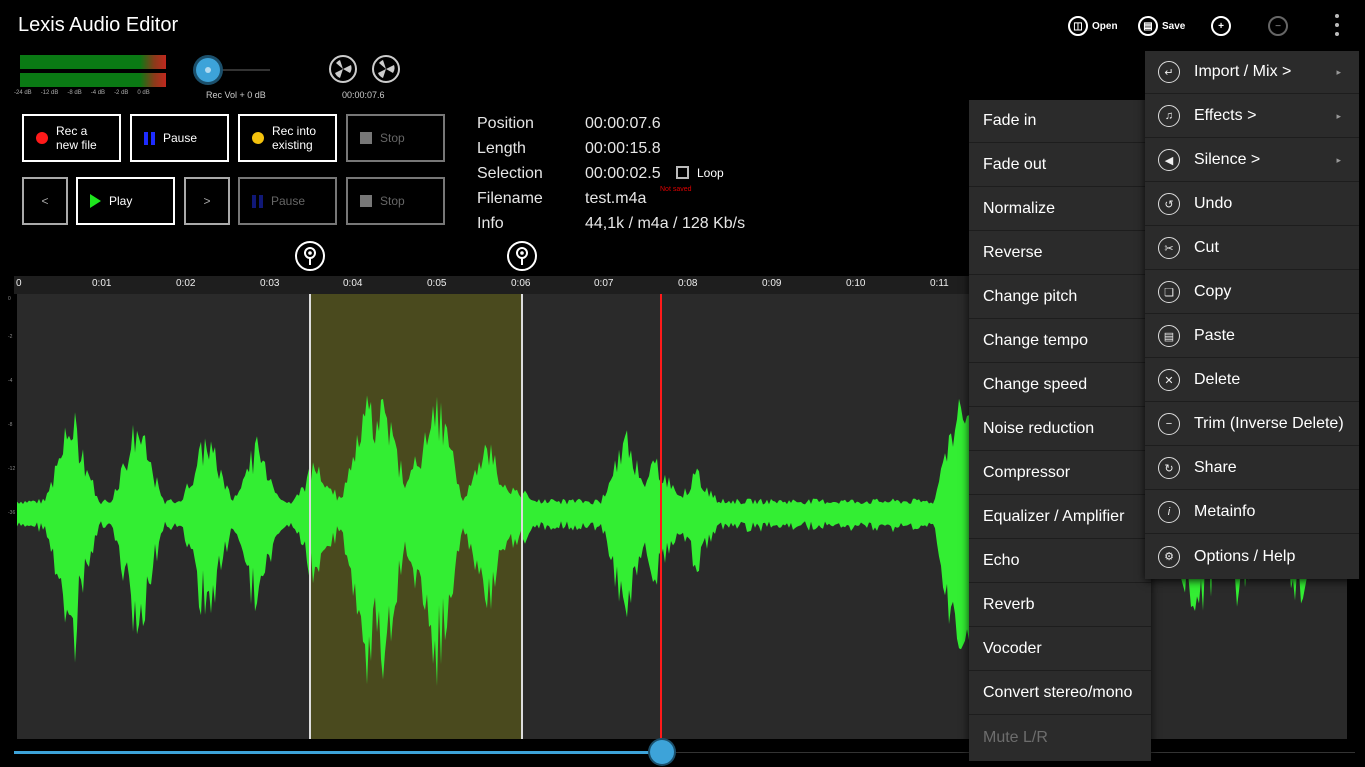 Image resolution: width=1365 pixels, height=767 pixels. I want to click on db-axis-label: -12, so click(12, 469).